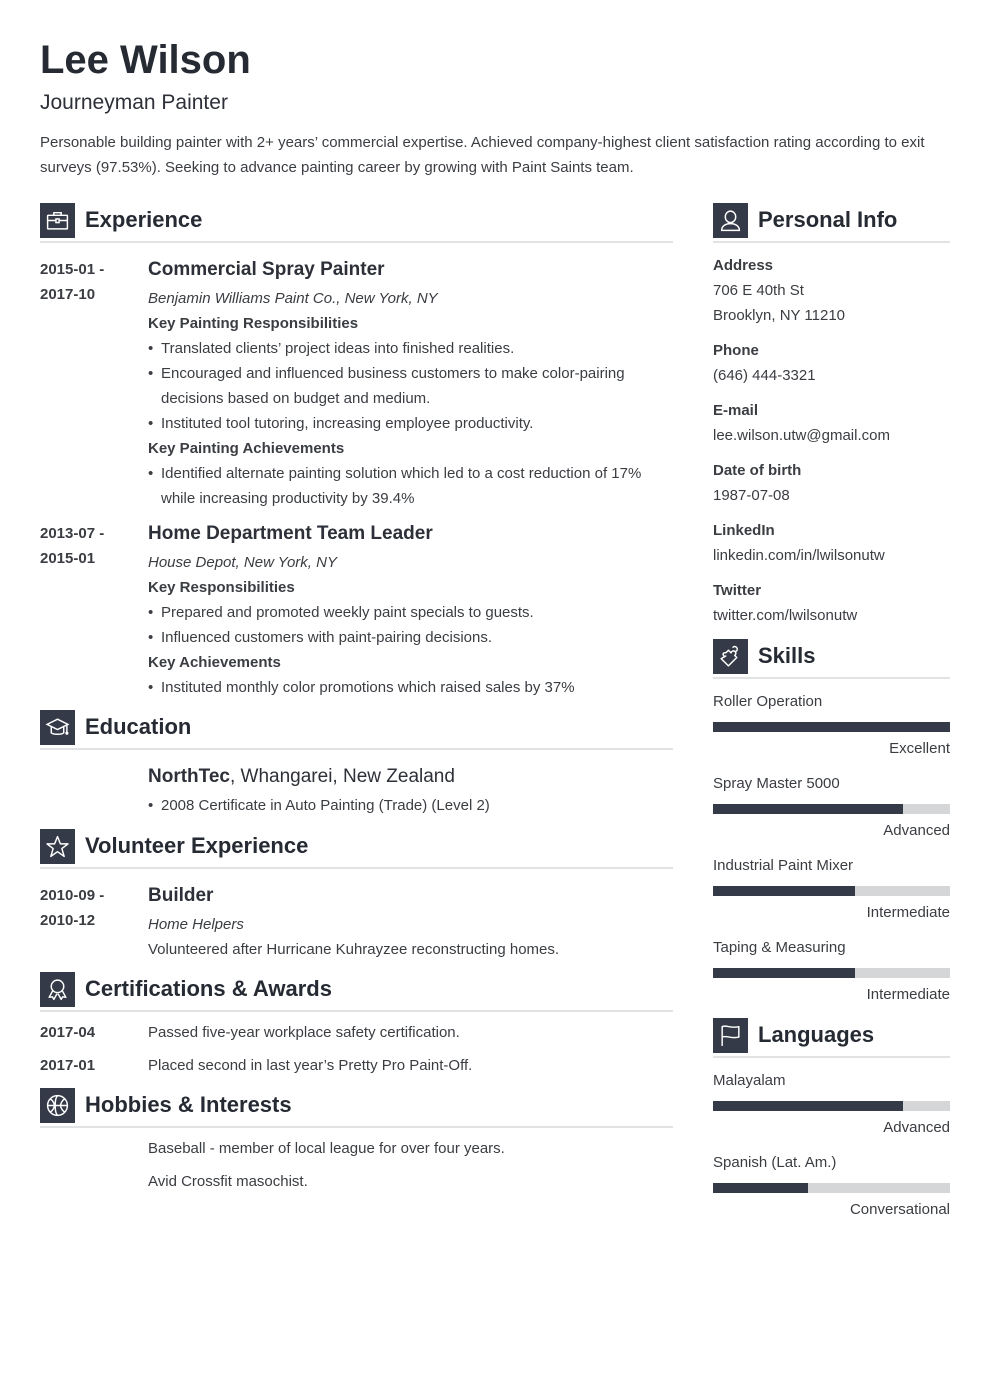 This screenshot has height=1400, width=990. What do you see at coordinates (899, 1209) in the screenshot?
I see `language-level: Conversational` at bounding box center [899, 1209].